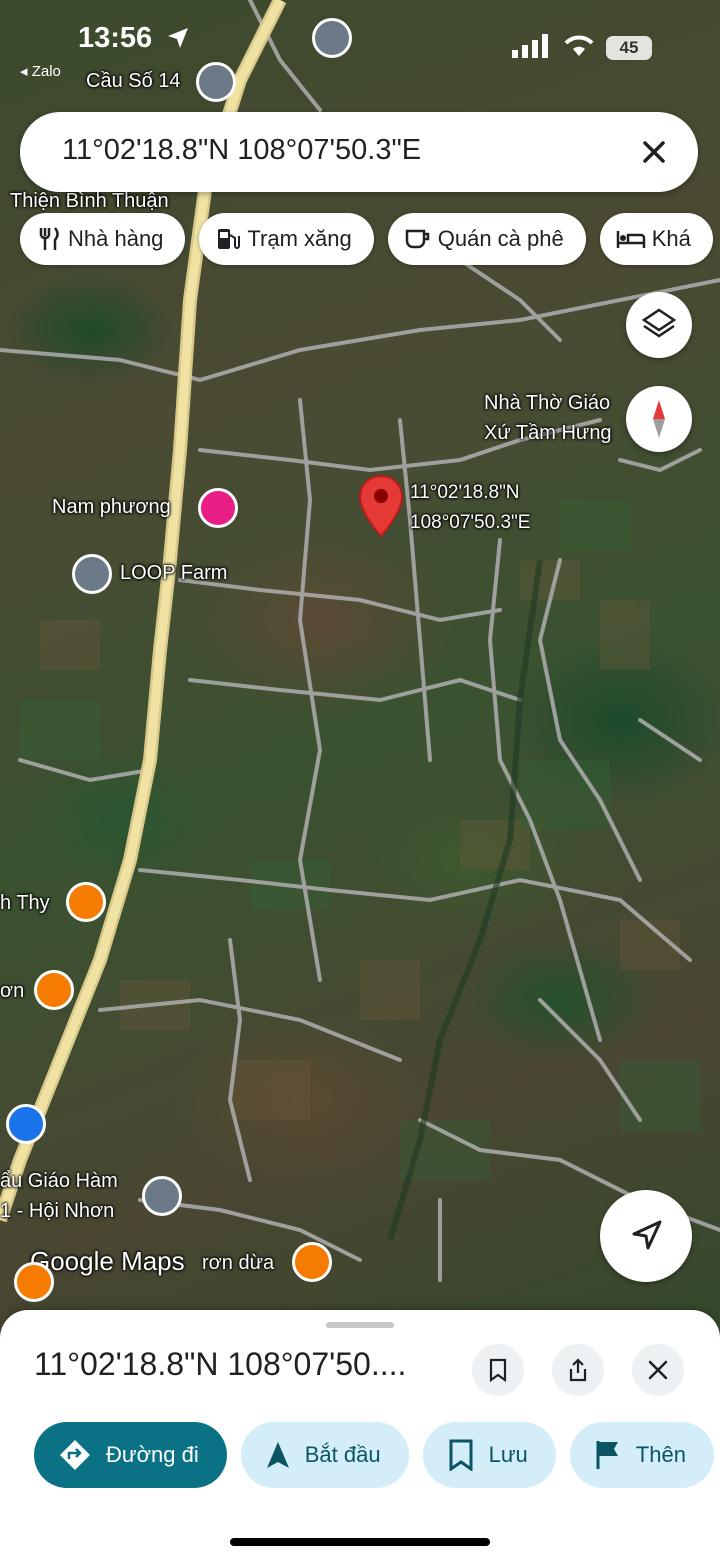 The width and height of the screenshot is (720, 1560). I want to click on status-bar: 13:56 ◂ Zalo 45, so click(360, 51).